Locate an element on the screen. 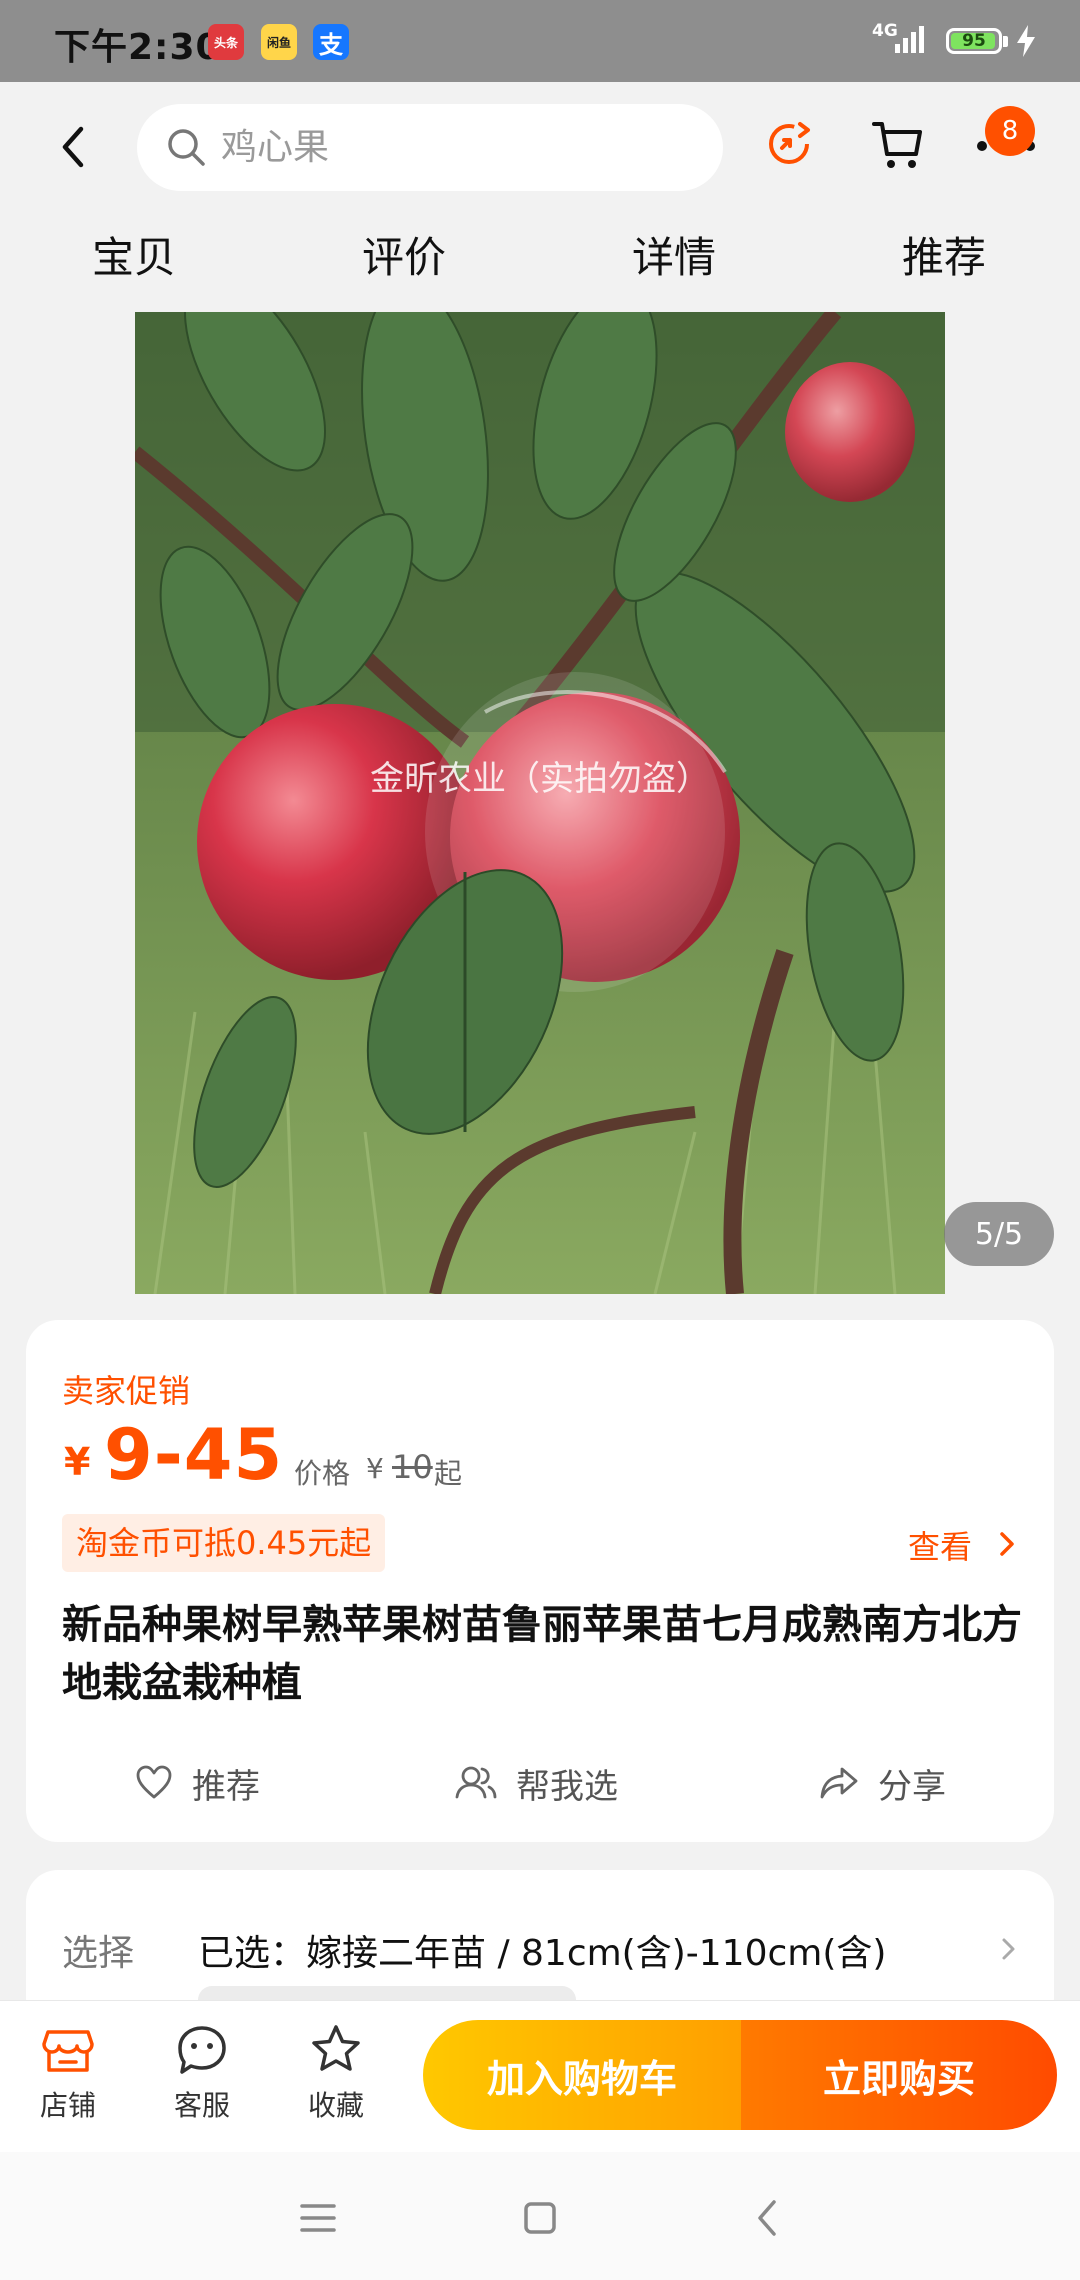  selected-sku: 已选：嫁接二年苗 / 81cm(含)-110cm(含) is located at coordinates (542, 1950).